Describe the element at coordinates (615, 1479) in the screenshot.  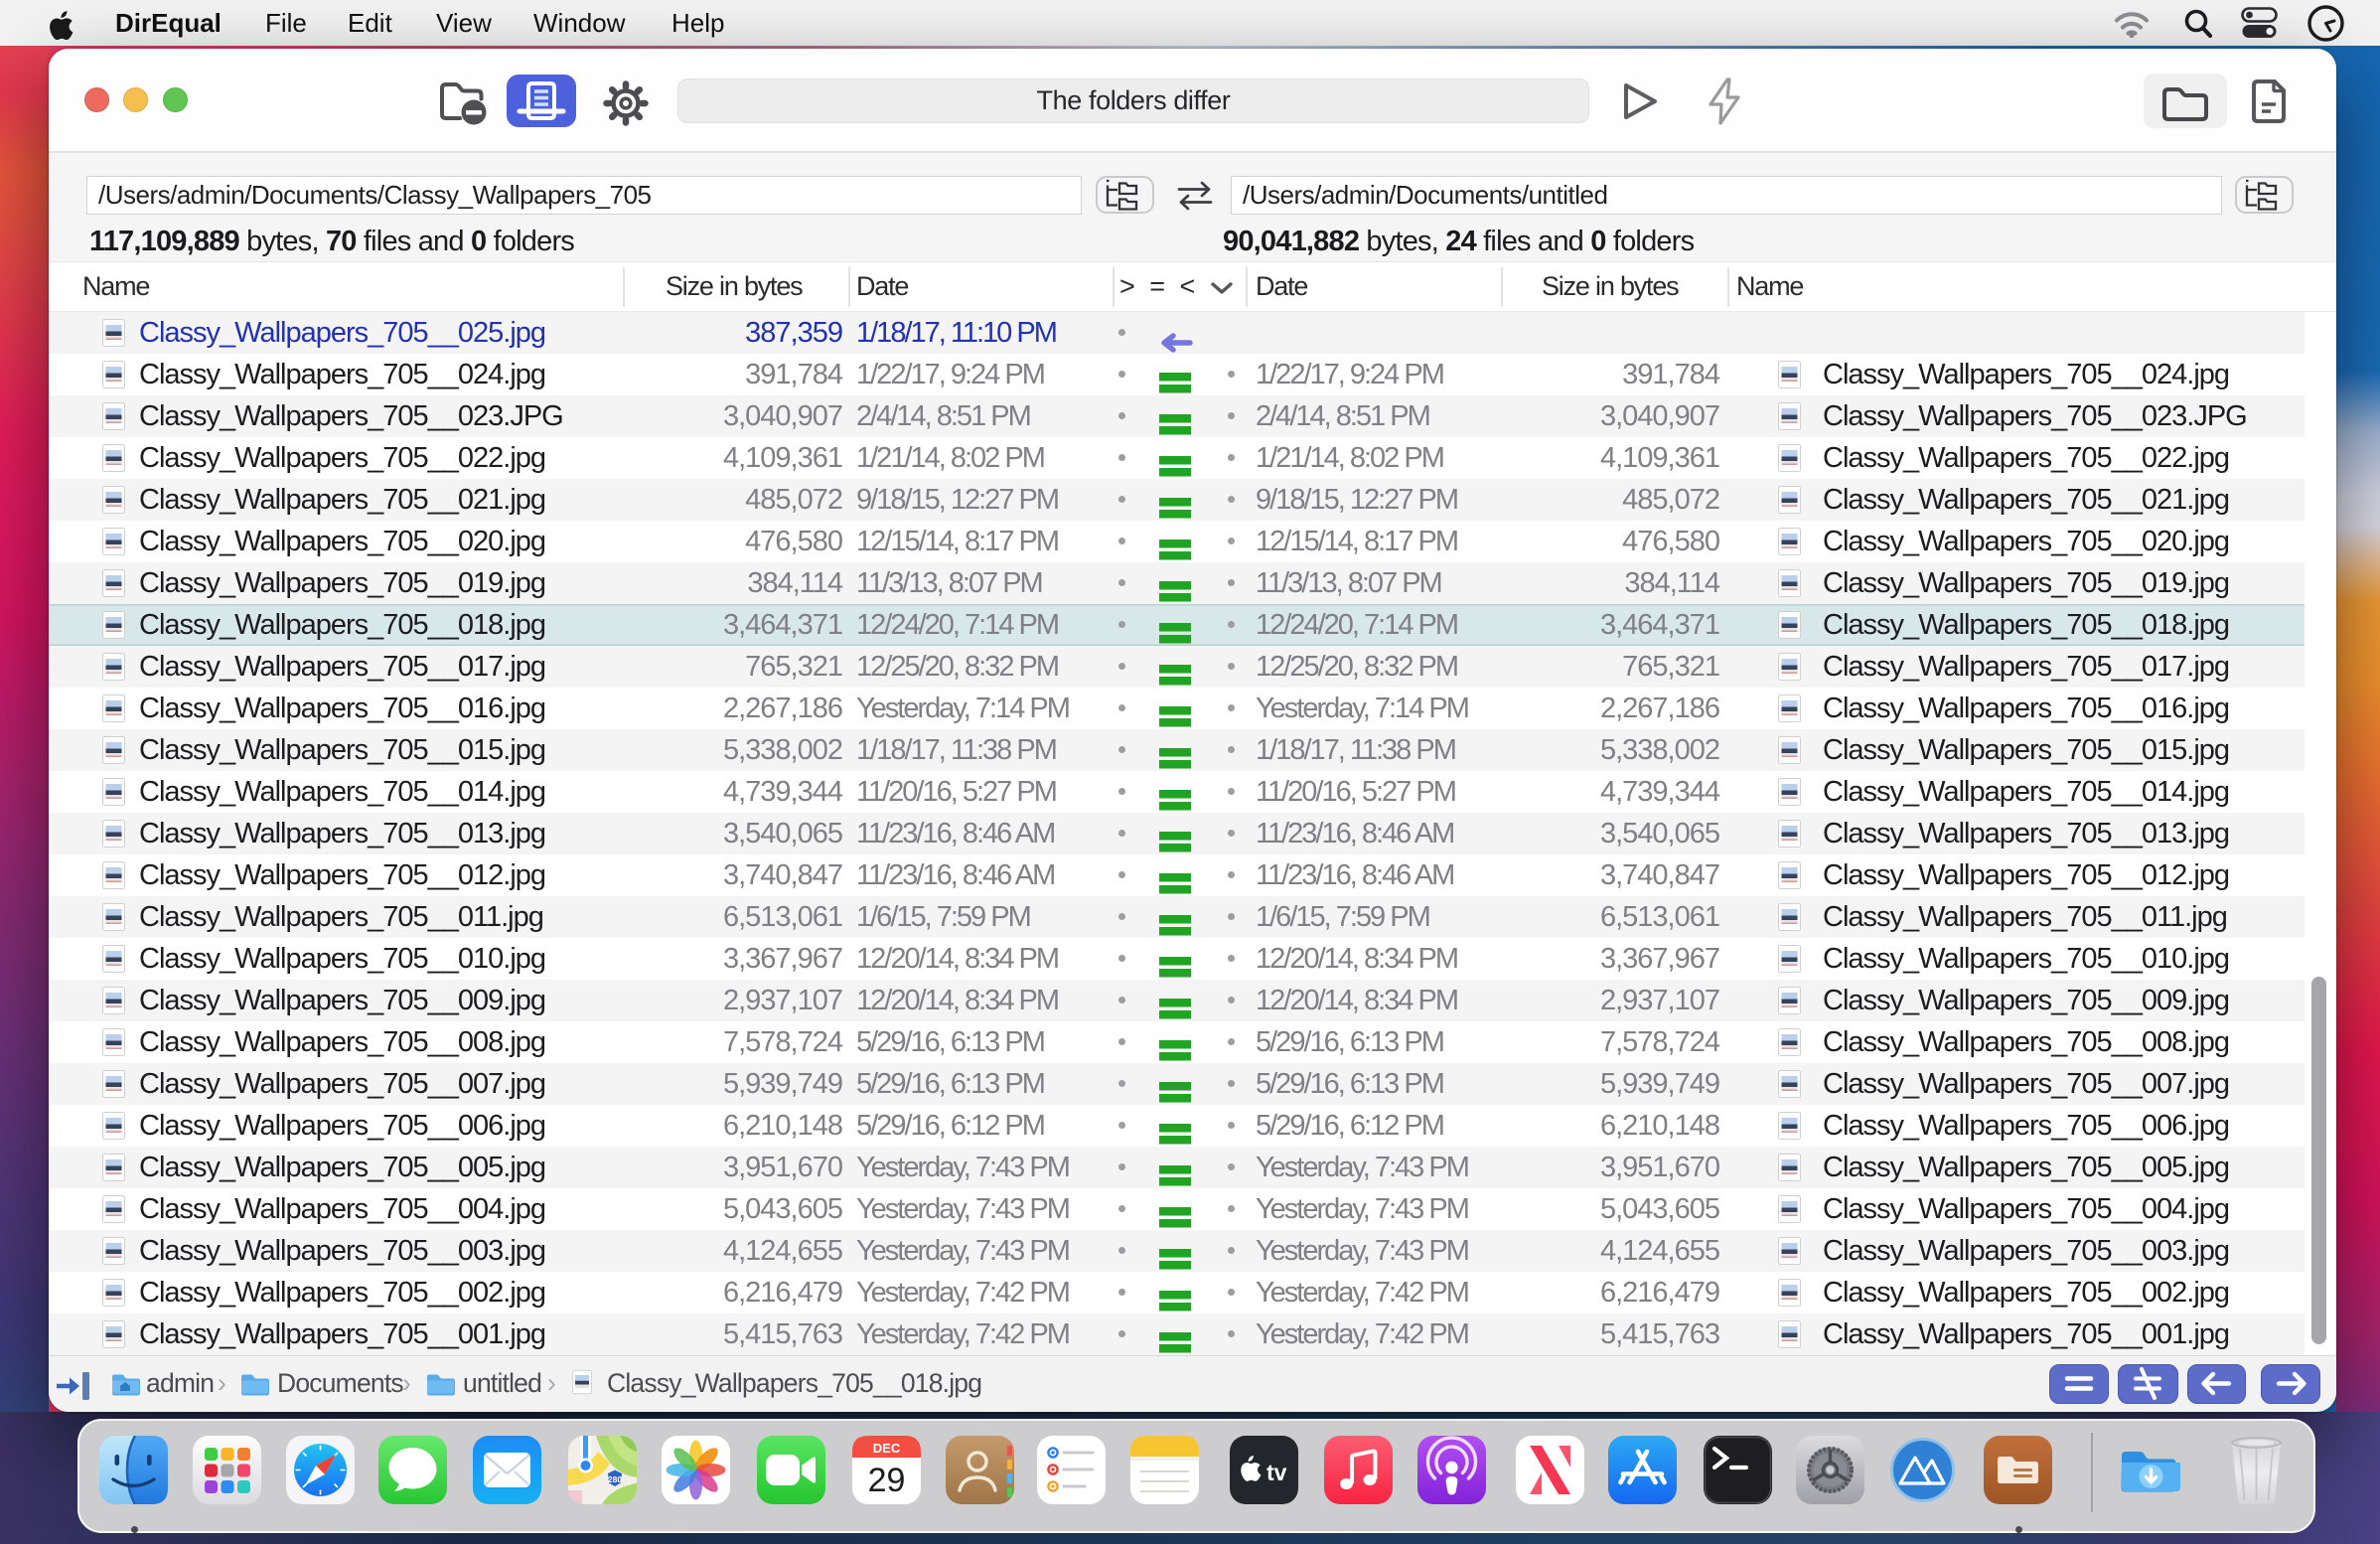
I see `svg-text: 280` at that location.